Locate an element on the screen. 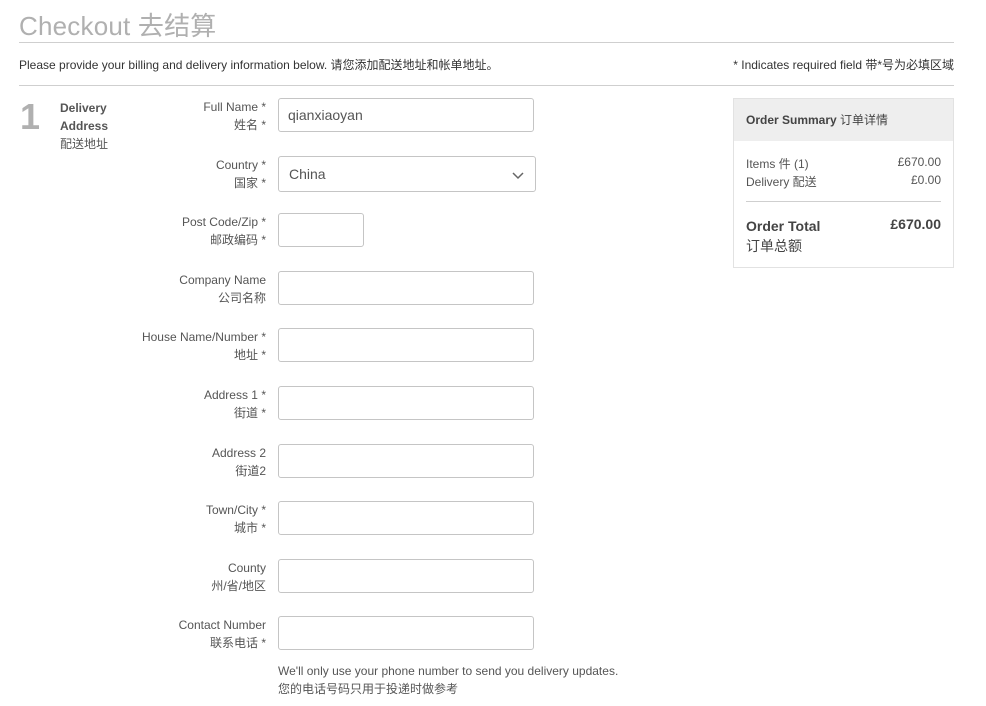 This screenshot has height=706, width=986. country-select: China is located at coordinates (407, 174).